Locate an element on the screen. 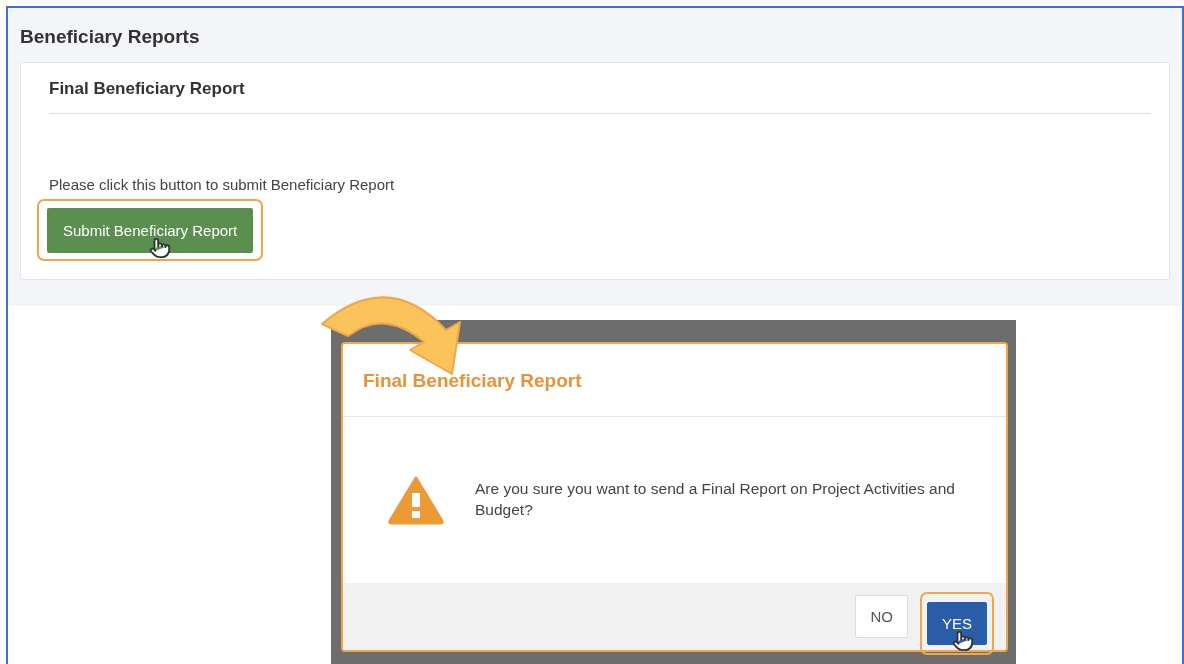 The height and width of the screenshot is (664, 1184). card-title: Final Beneficiary Report is located at coordinates (600, 96).